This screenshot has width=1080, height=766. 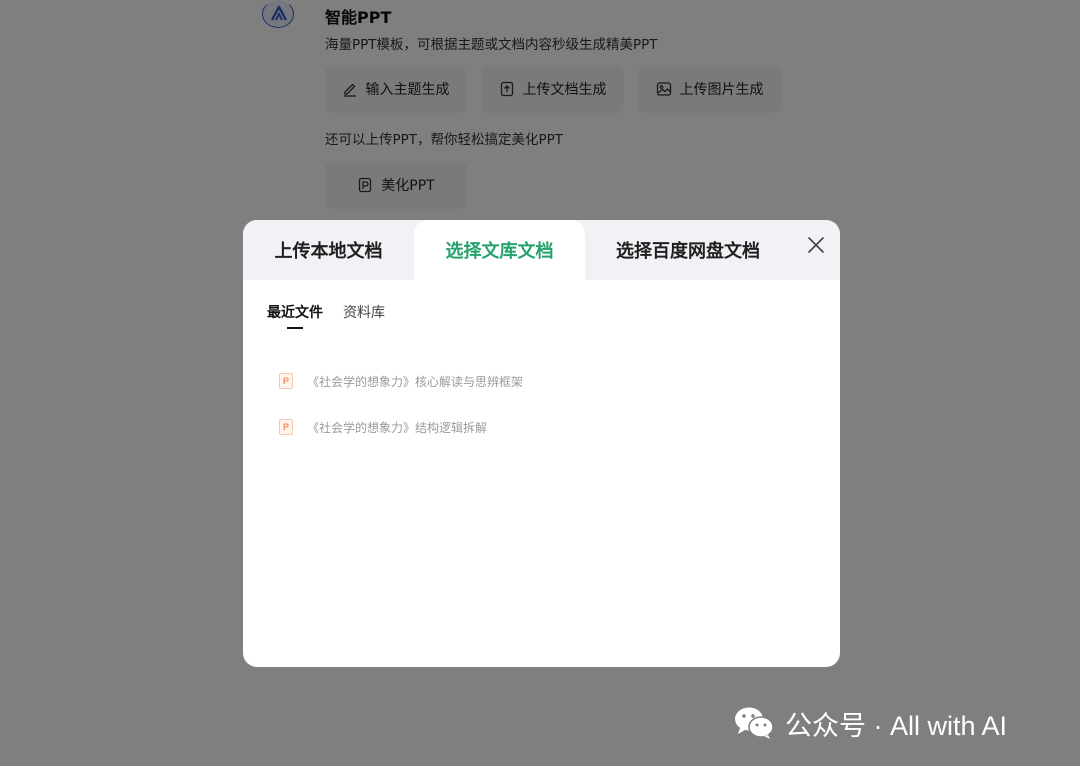 What do you see at coordinates (364, 312) in the screenshot?
I see `subtab-library: 资料库` at bounding box center [364, 312].